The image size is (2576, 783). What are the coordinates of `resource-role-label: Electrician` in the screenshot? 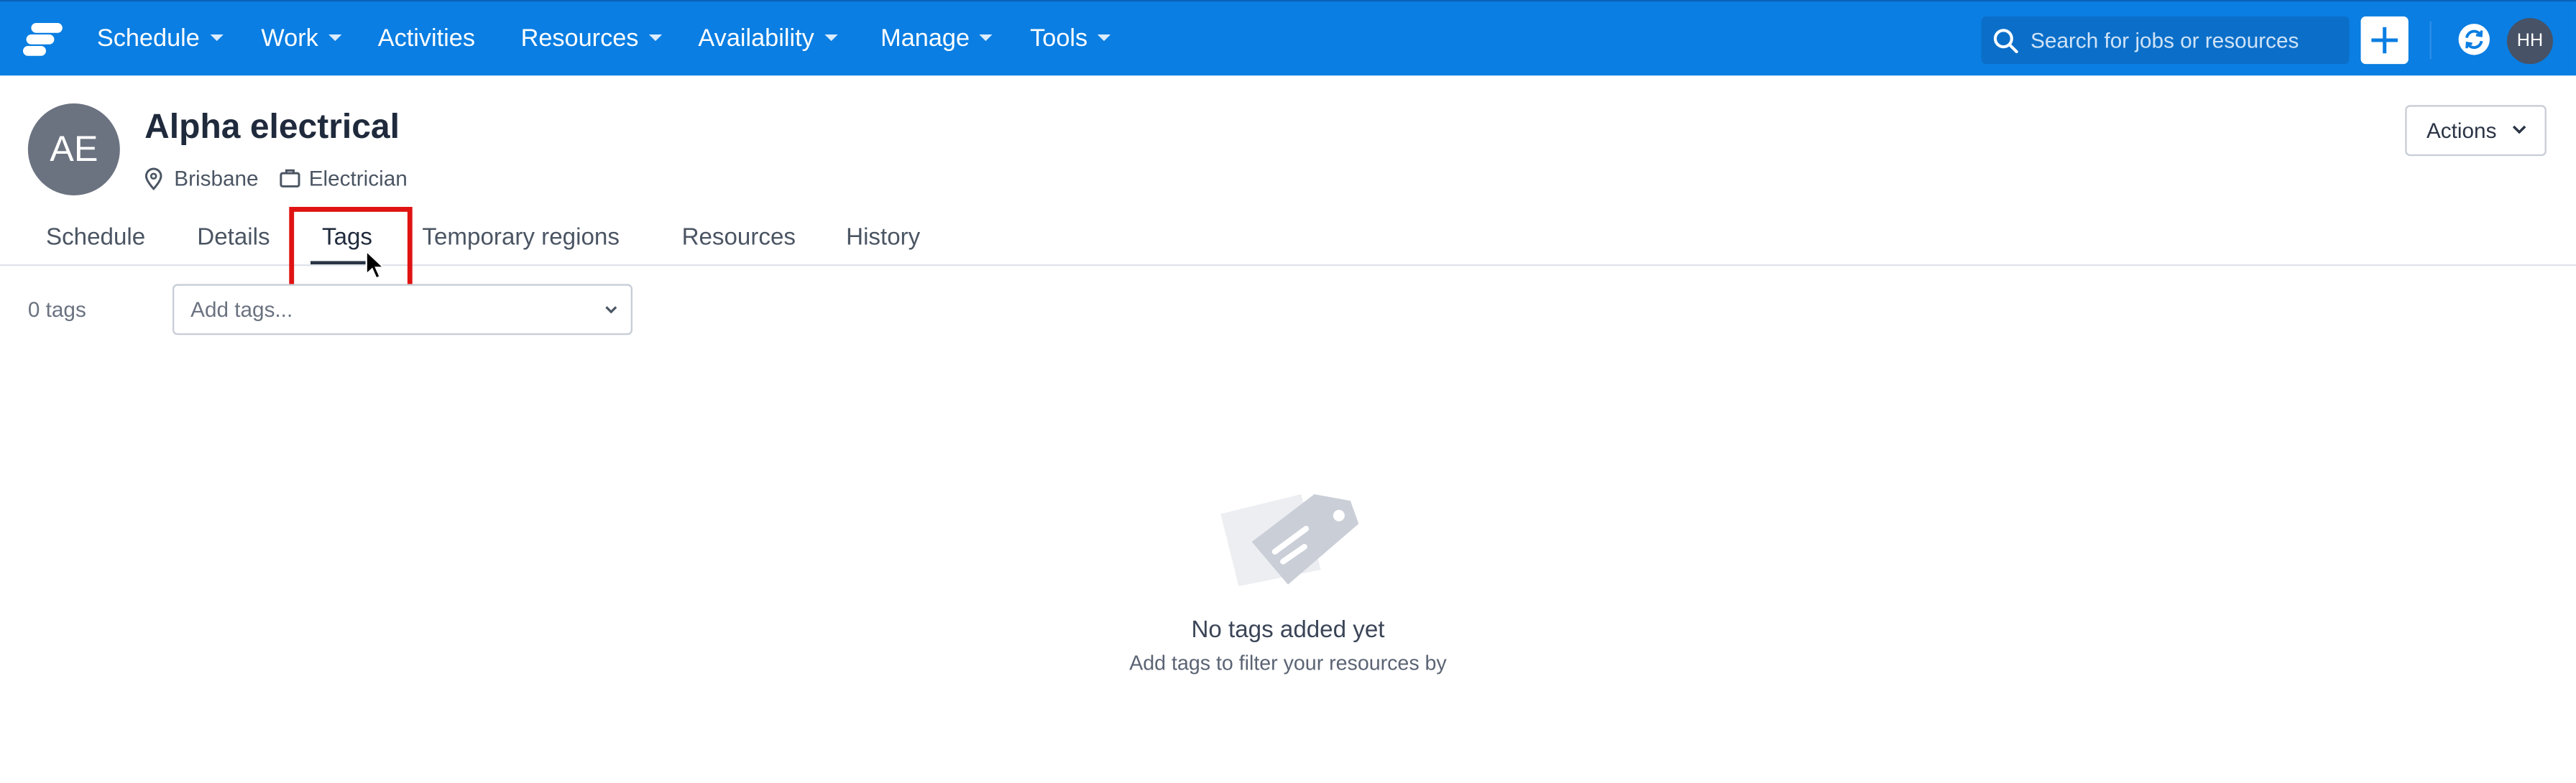 It's located at (358, 178).